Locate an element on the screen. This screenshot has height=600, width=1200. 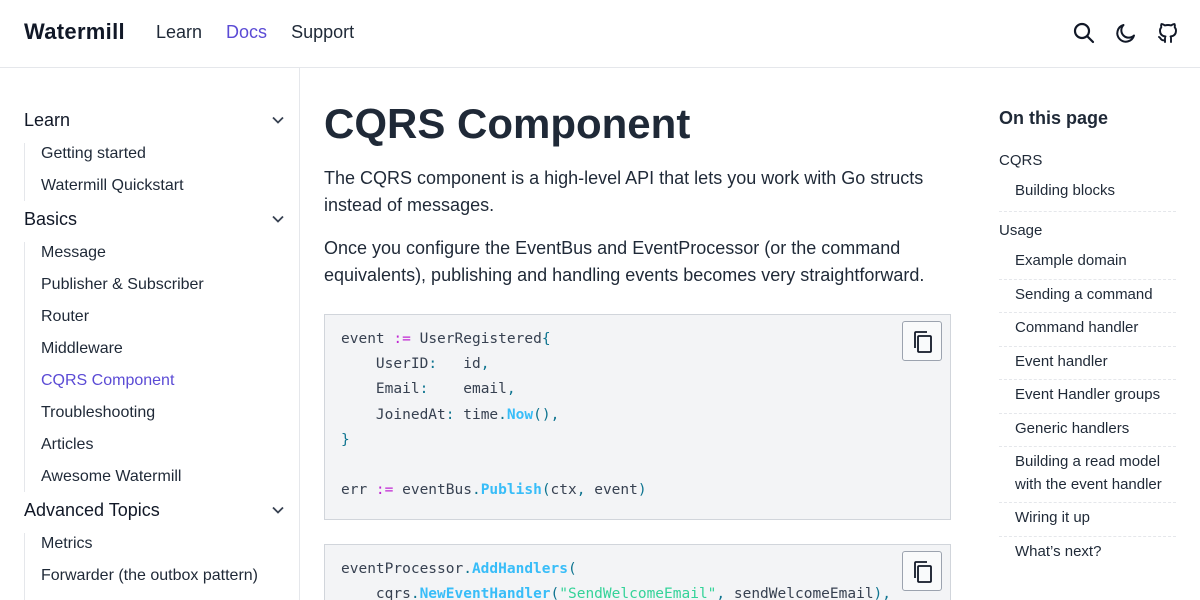
toc-link-generic-handlers: Generic handlers is located at coordinates (1095, 428).